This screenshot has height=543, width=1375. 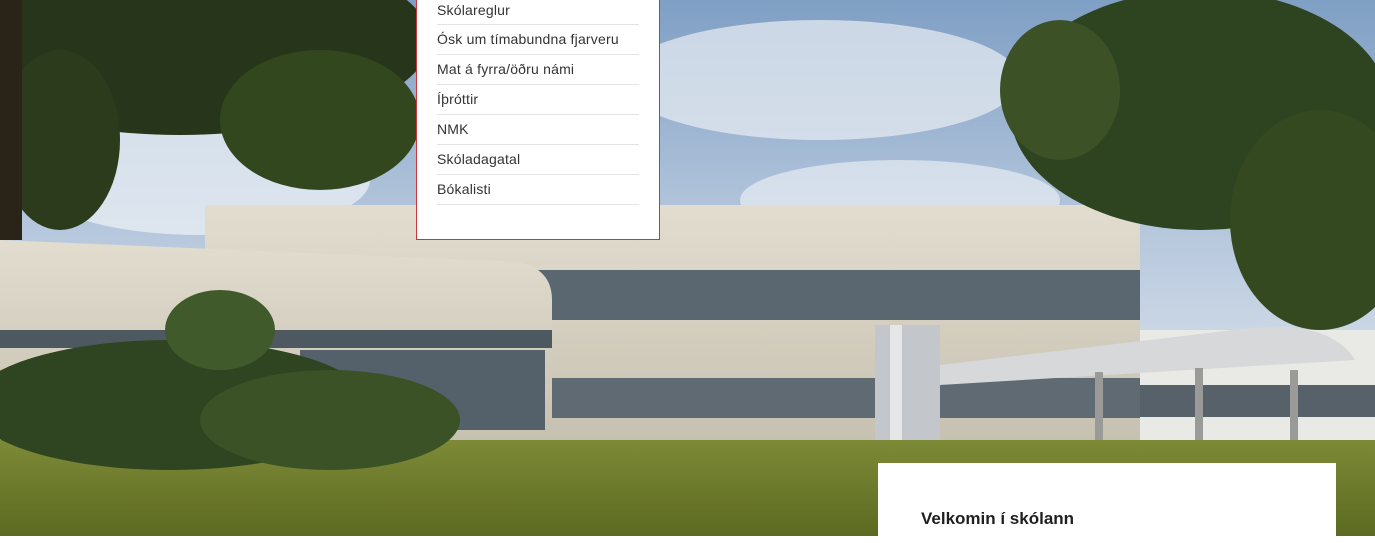 What do you see at coordinates (538, 160) in the screenshot?
I see `menu-item-skoladagatal: Skóladagatal` at bounding box center [538, 160].